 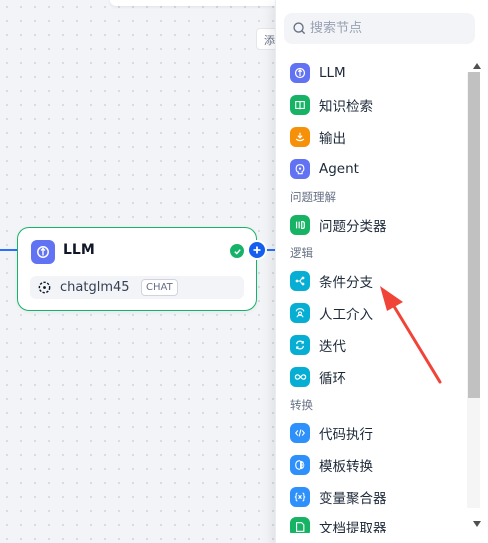 What do you see at coordinates (332, 347) in the screenshot?
I see `block-item-label: 迭代` at bounding box center [332, 347].